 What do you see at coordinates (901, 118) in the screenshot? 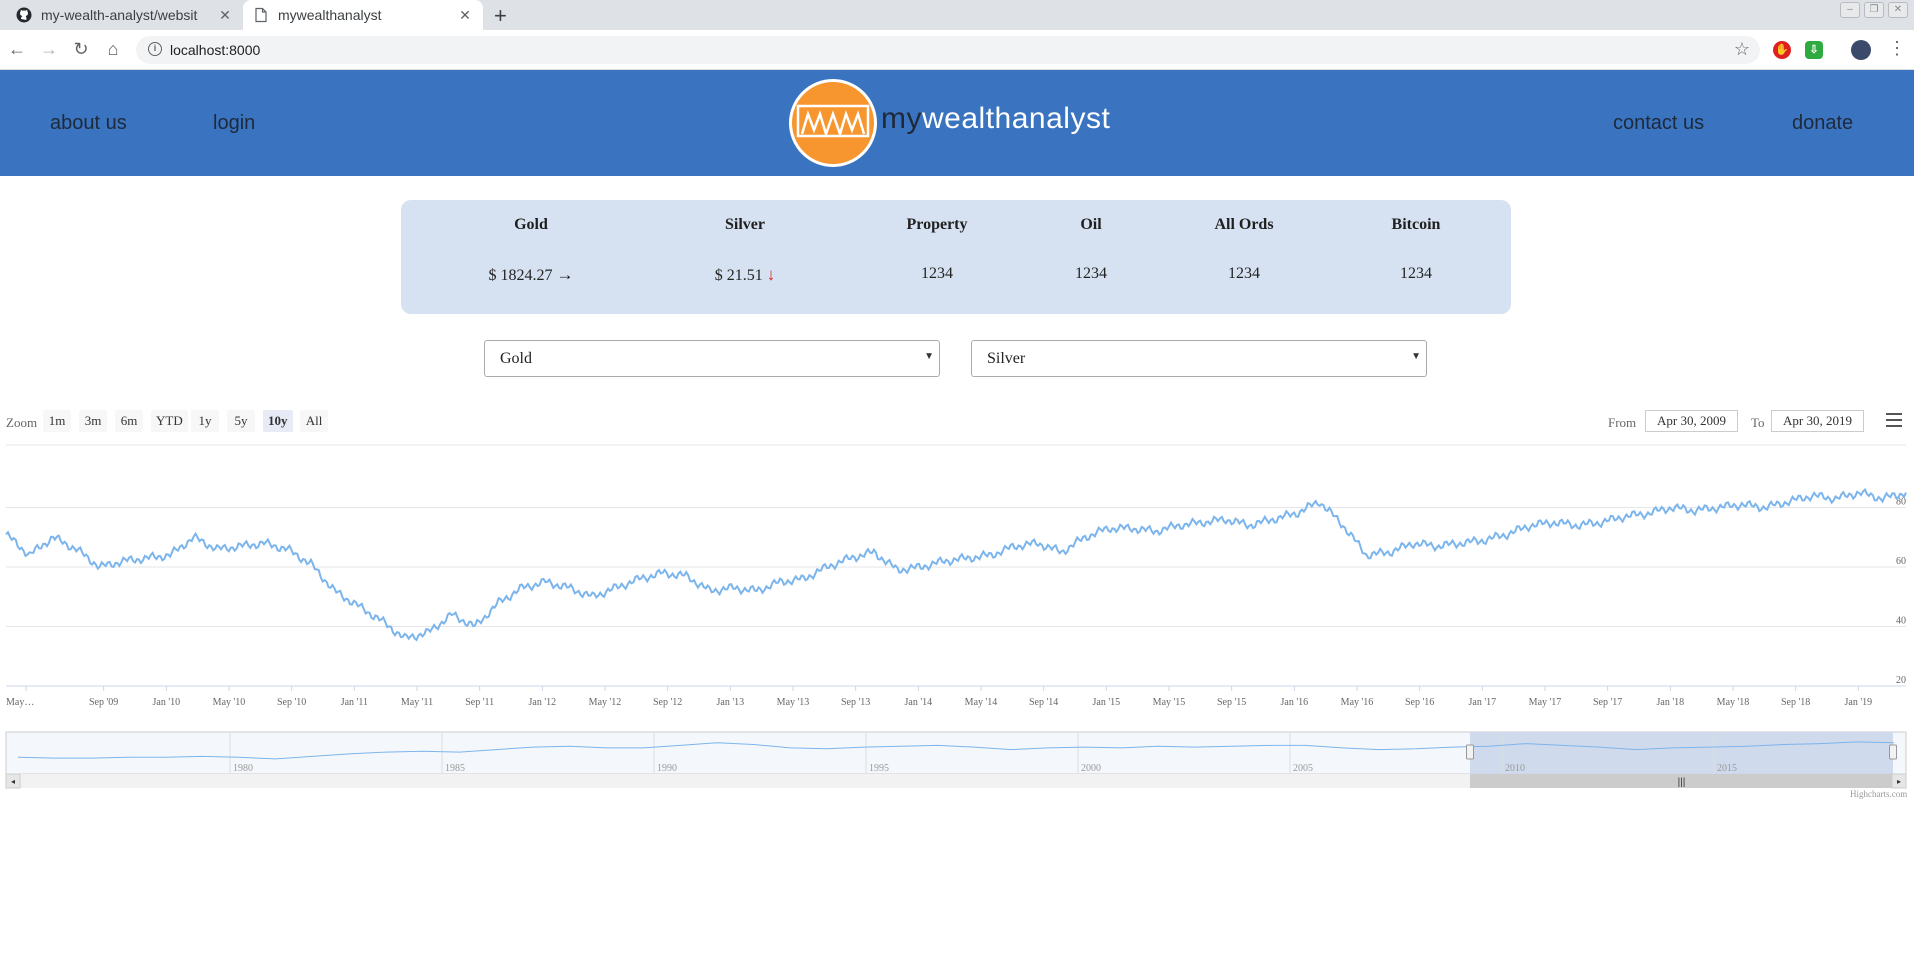
I see `brand-my: my` at bounding box center [901, 118].